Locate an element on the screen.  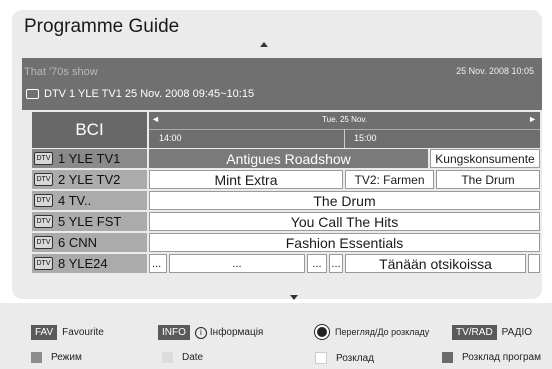
channel-cell: DTV 5 YLE FST is located at coordinates (89, 221).